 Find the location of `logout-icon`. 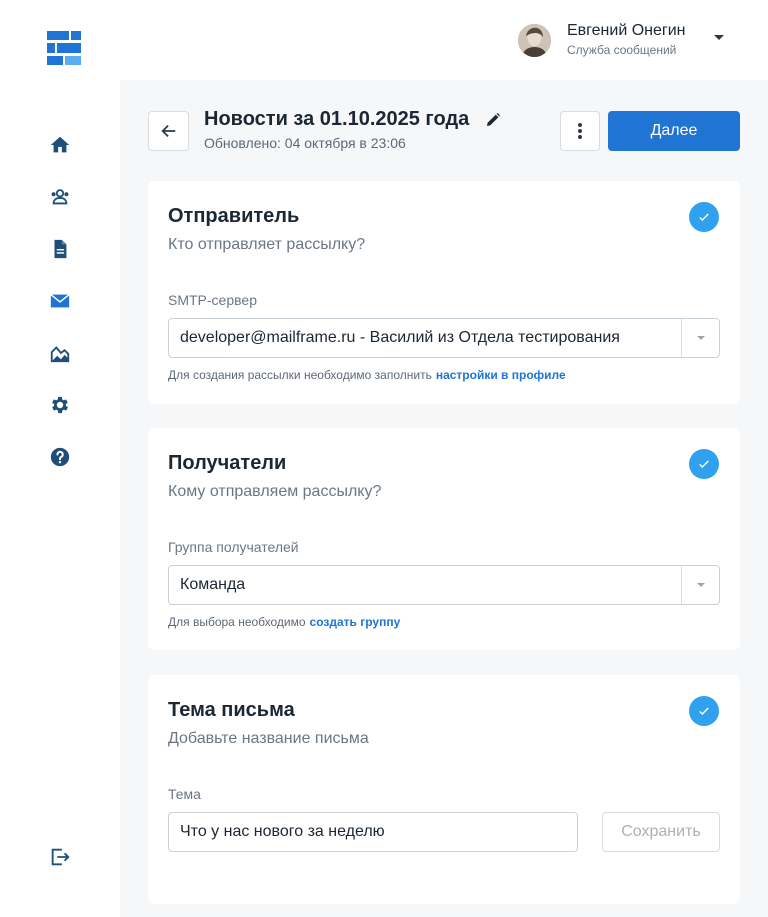

logout-icon is located at coordinates (60, 857).